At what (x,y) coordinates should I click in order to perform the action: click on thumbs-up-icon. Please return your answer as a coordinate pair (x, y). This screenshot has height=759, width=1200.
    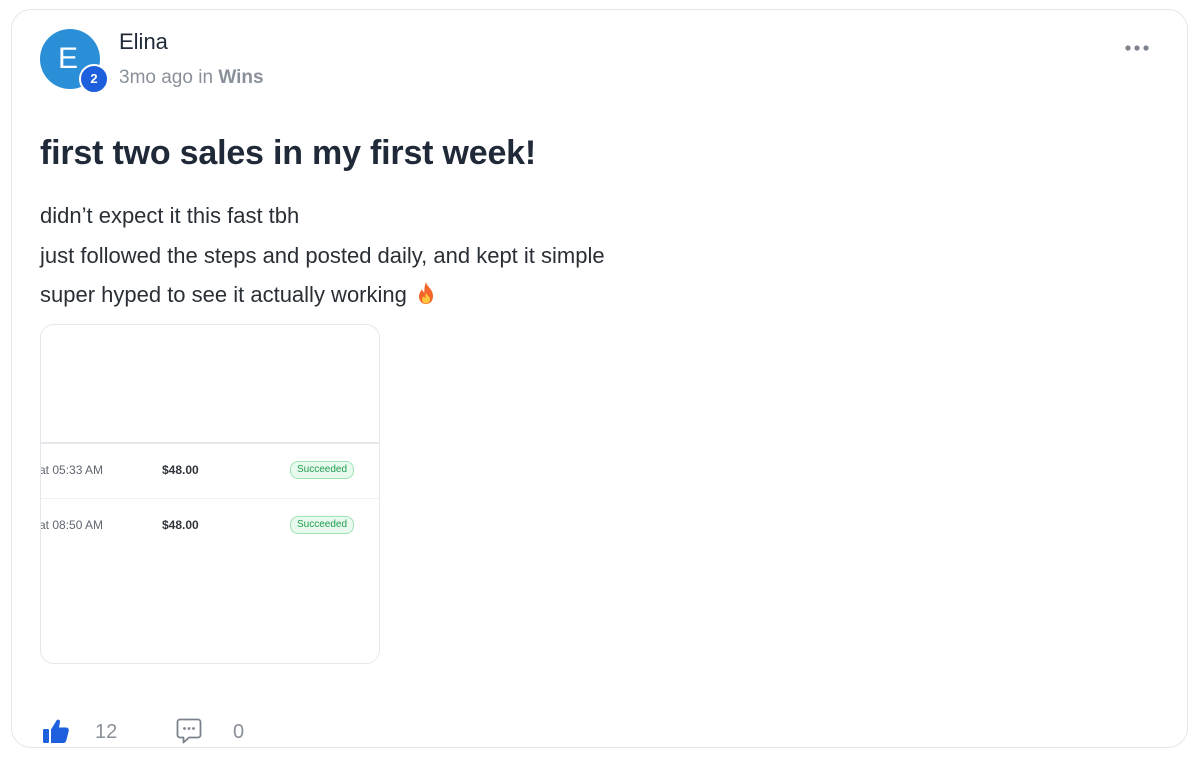
    Looking at the image, I should click on (56, 731).